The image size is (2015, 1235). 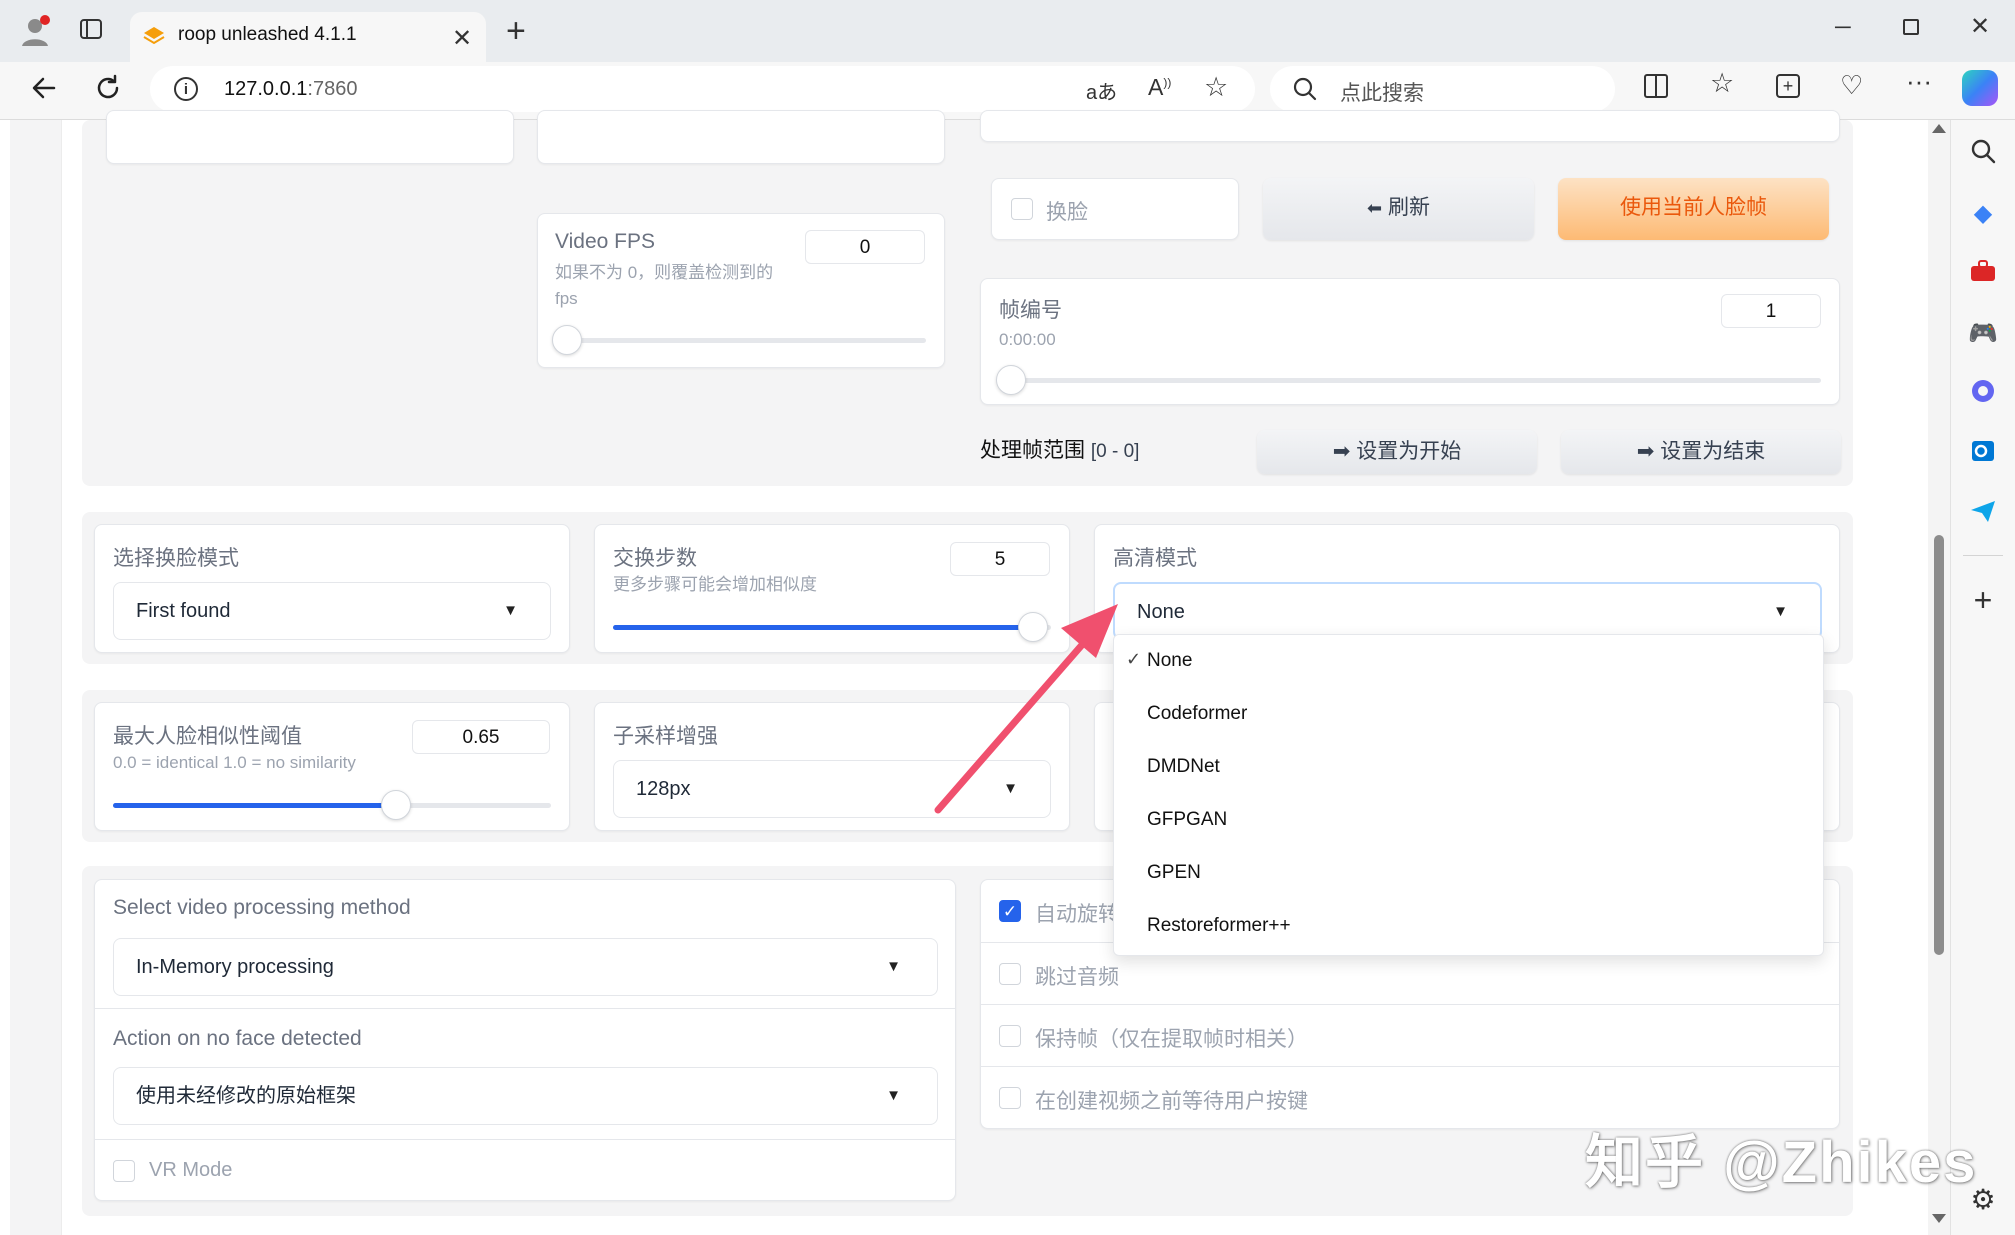 I want to click on dropdown-option-dmdnet: DMDNet, so click(x=1183, y=767).